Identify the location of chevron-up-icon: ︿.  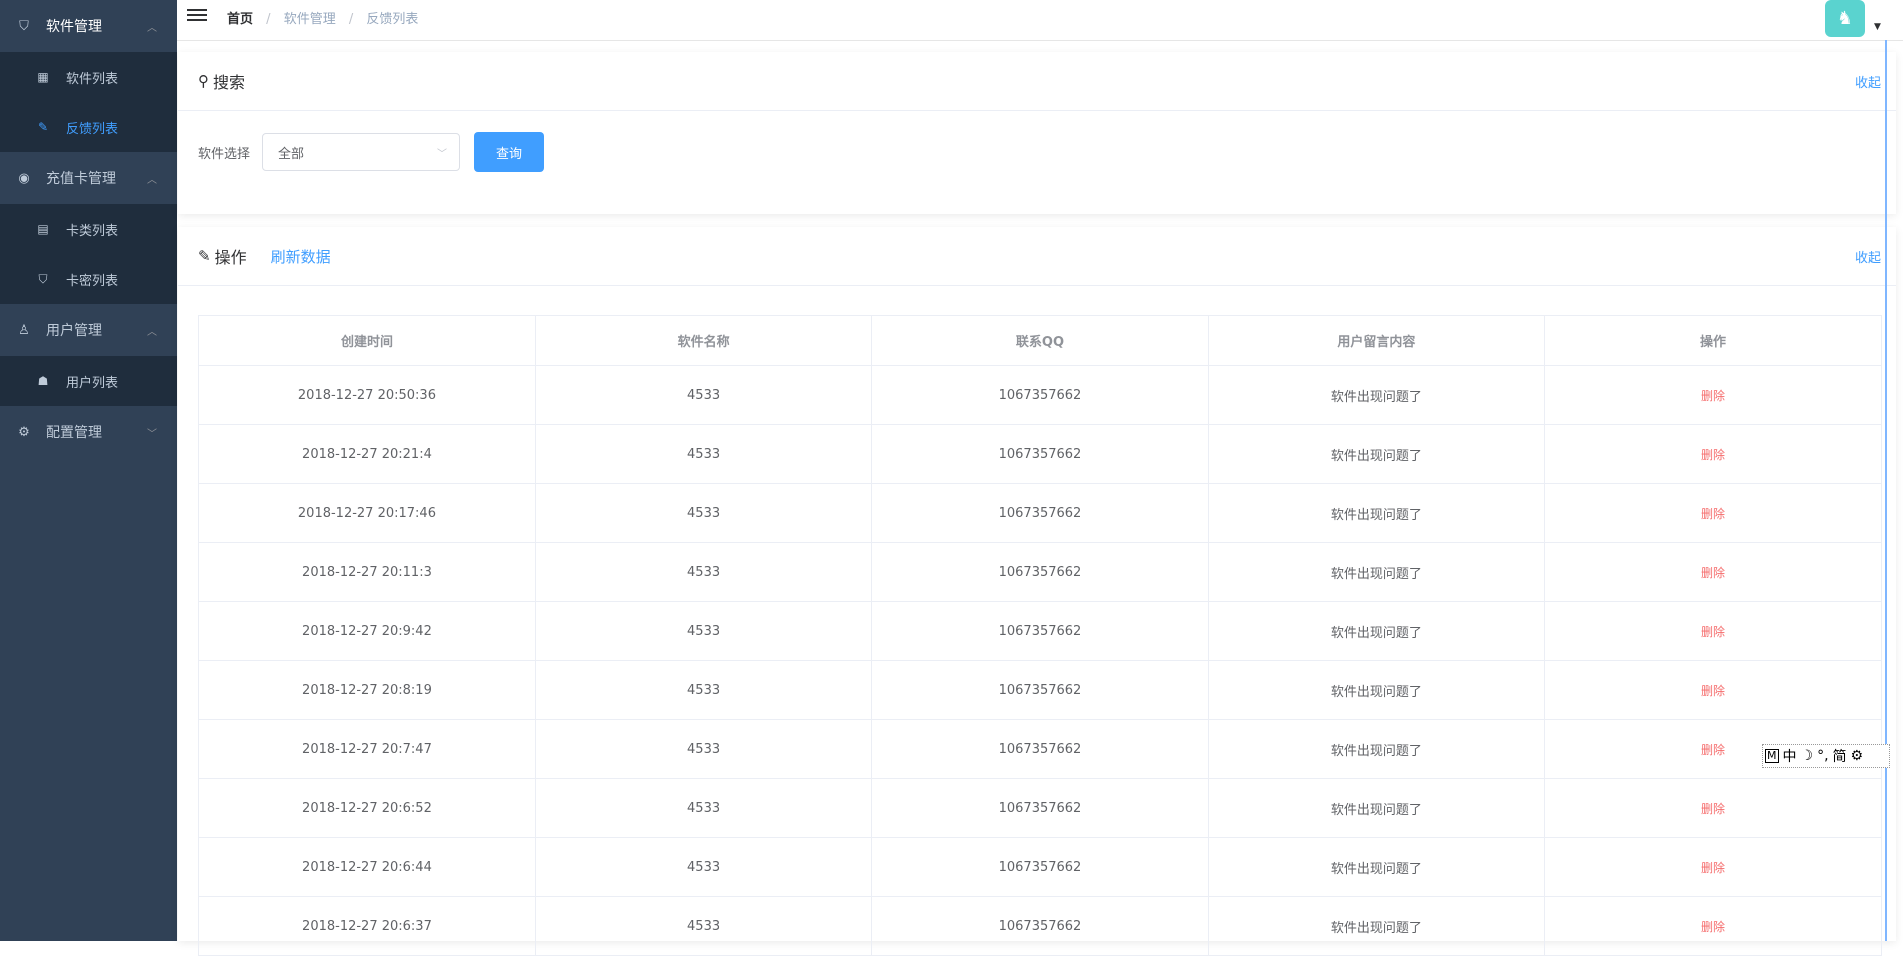
(152, 28).